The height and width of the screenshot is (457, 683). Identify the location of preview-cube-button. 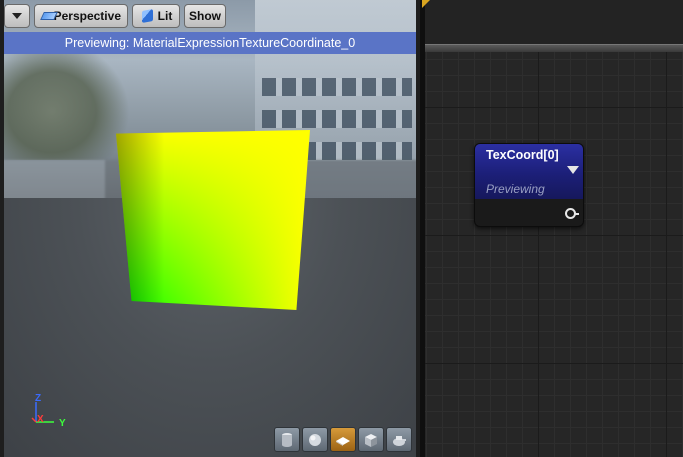
(371, 439).